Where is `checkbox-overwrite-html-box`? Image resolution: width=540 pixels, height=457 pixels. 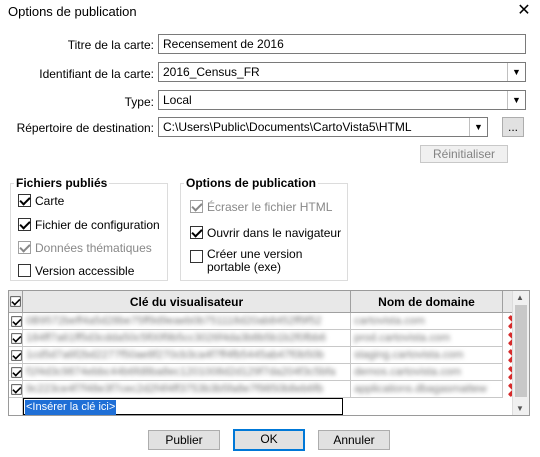 checkbox-overwrite-html-box is located at coordinates (196, 207).